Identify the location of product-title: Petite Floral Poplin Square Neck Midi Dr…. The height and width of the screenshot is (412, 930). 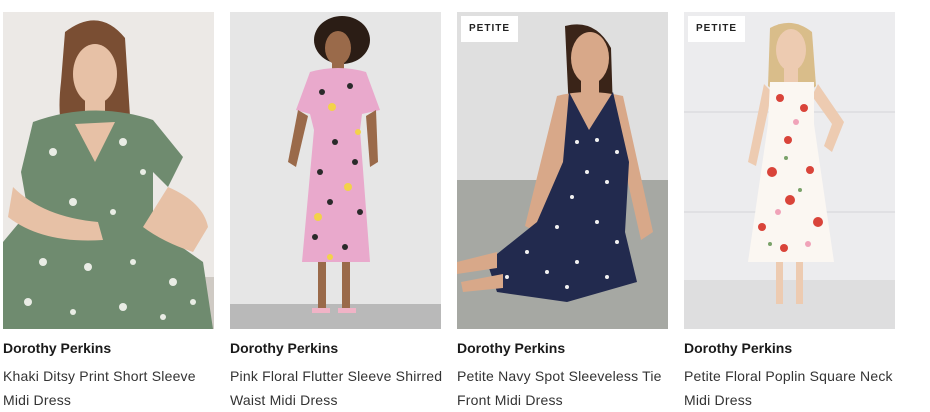
(794, 388).